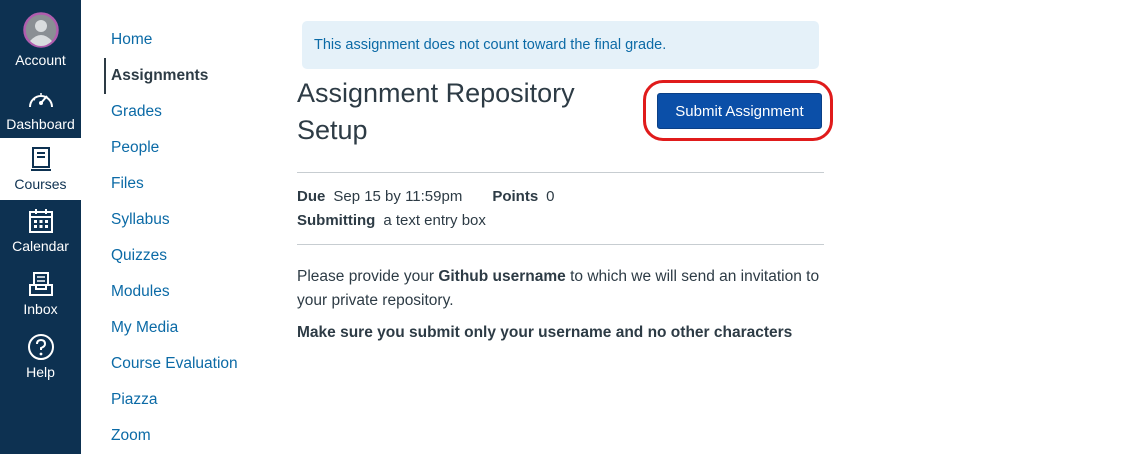 This screenshot has height=454, width=1133. What do you see at coordinates (189, 220) in the screenshot?
I see `course-nav-syllabus: Syllabus` at bounding box center [189, 220].